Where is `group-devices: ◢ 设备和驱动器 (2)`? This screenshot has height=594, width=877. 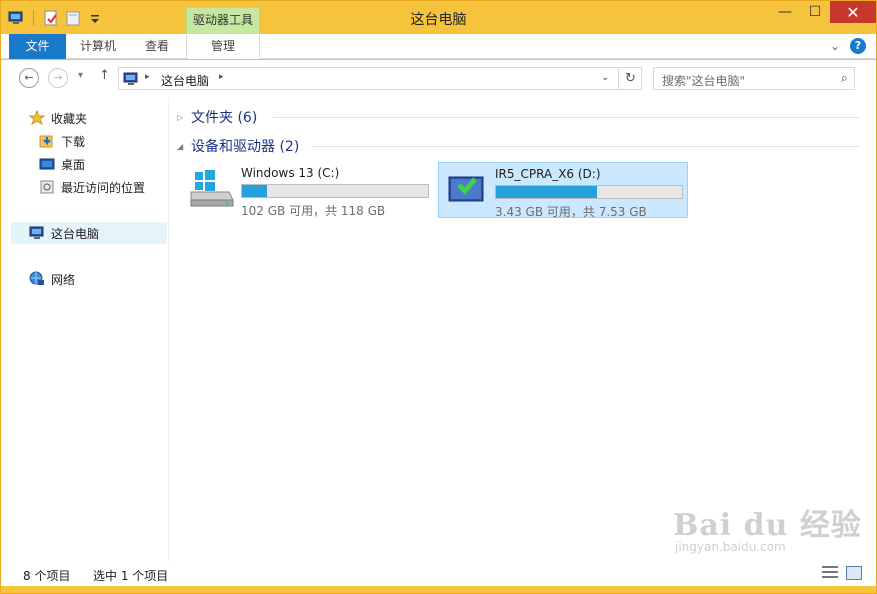
group-devices: ◢ 设备和驱动器 (2) is located at coordinates (238, 146).